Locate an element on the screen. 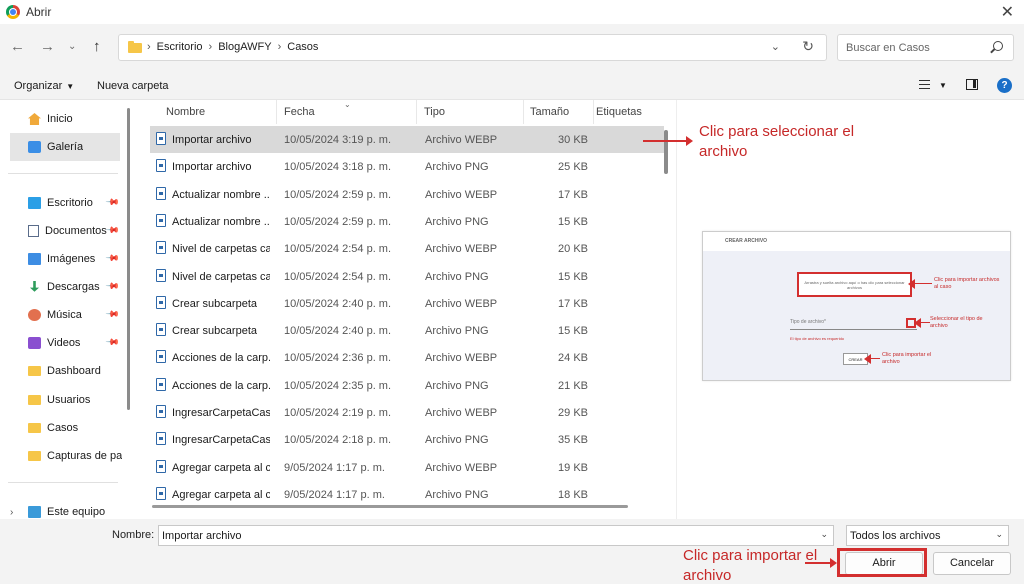  sidebar-item-escritorio: Escritorio 📌 is located at coordinates (66, 203).